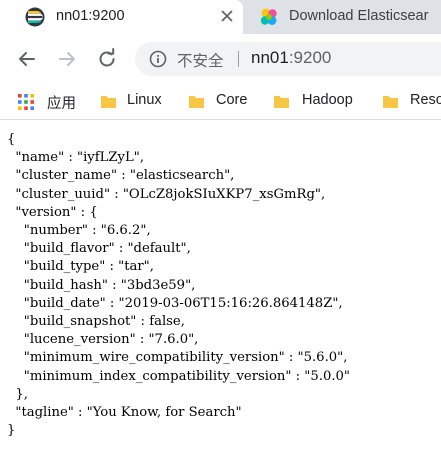 The image size is (441, 452). What do you see at coordinates (67, 59) in the screenshot?
I see `forward-arrow-icon` at bounding box center [67, 59].